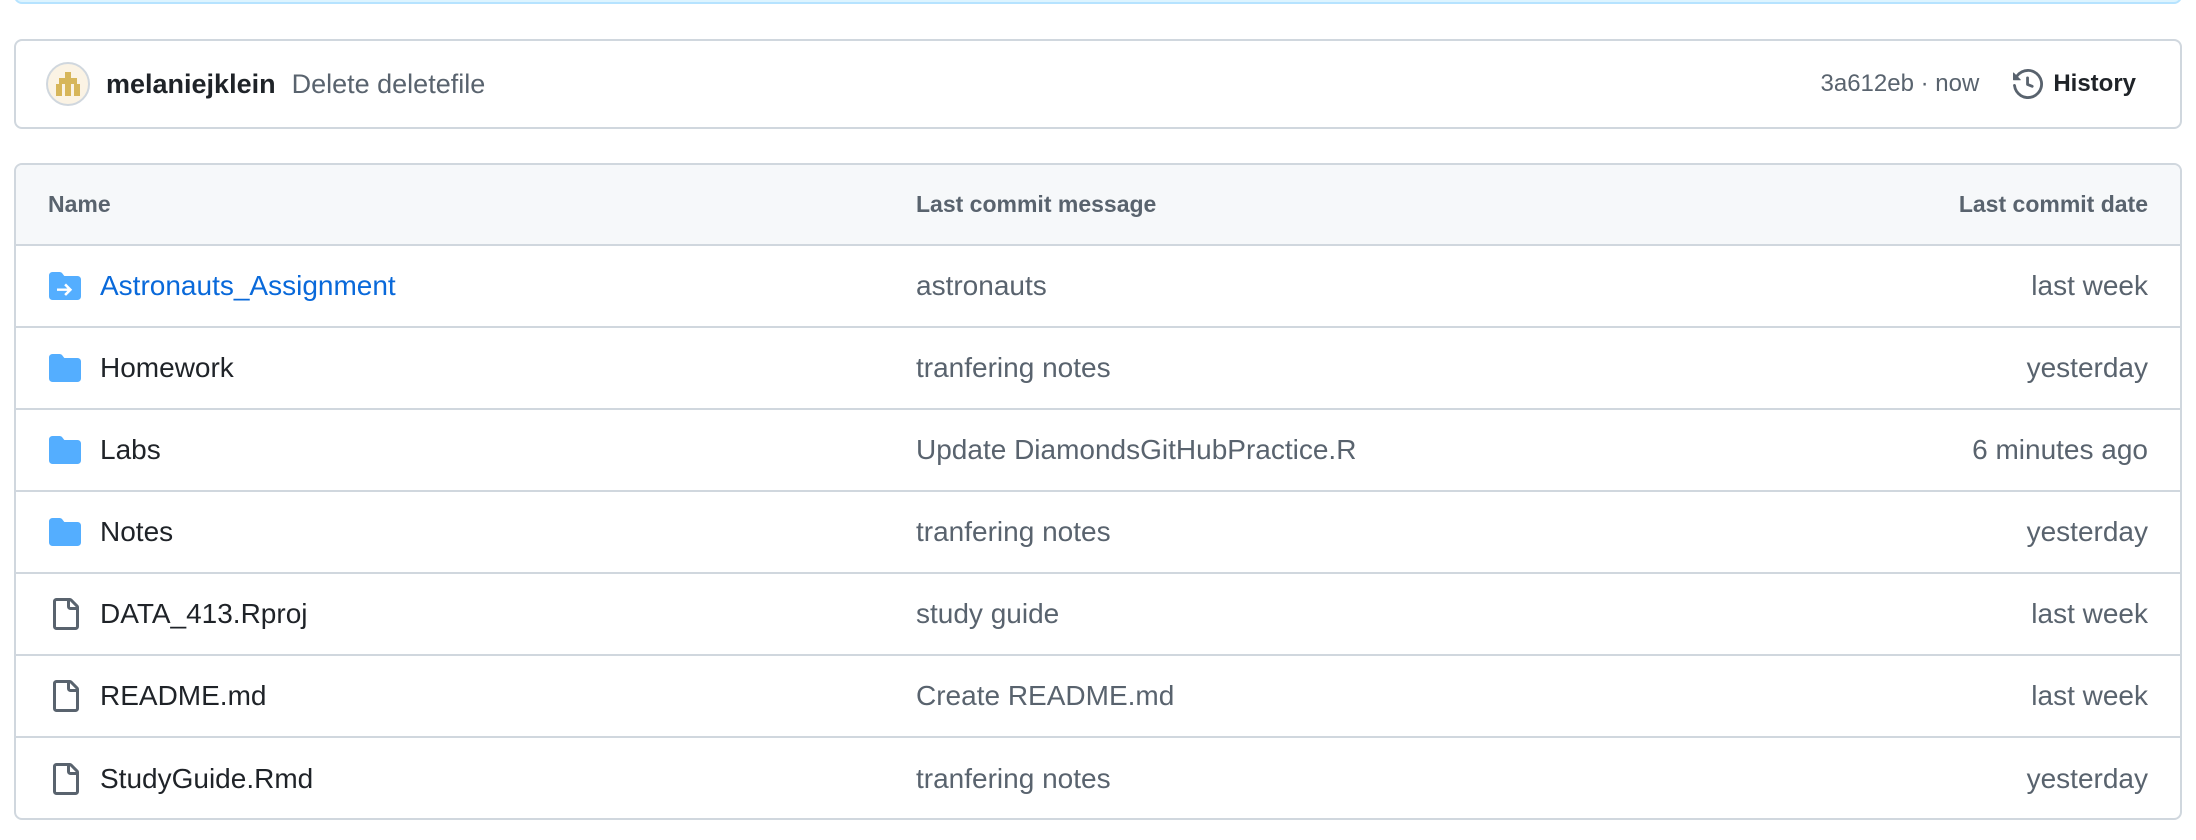 The image size is (2196, 840). What do you see at coordinates (248, 286) in the screenshot?
I see `file-name: Astronauts_Assignment` at bounding box center [248, 286].